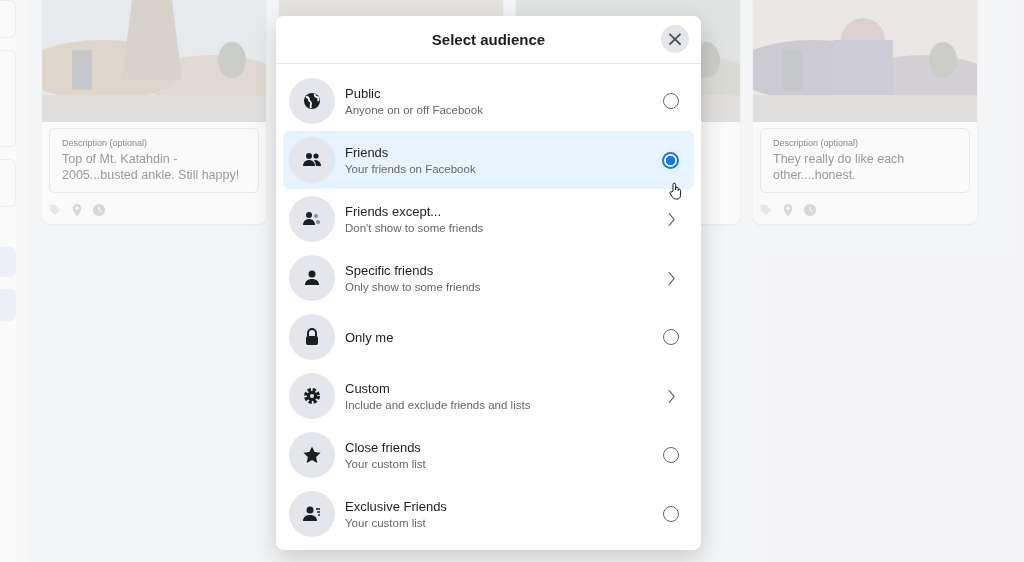  What do you see at coordinates (368, 388) in the screenshot?
I see `option-label: Custom` at bounding box center [368, 388].